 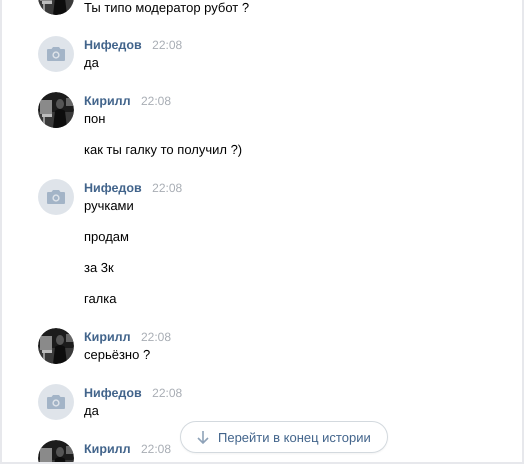 What do you see at coordinates (99, 268) in the screenshot?
I see `message-text: за 3к` at bounding box center [99, 268].